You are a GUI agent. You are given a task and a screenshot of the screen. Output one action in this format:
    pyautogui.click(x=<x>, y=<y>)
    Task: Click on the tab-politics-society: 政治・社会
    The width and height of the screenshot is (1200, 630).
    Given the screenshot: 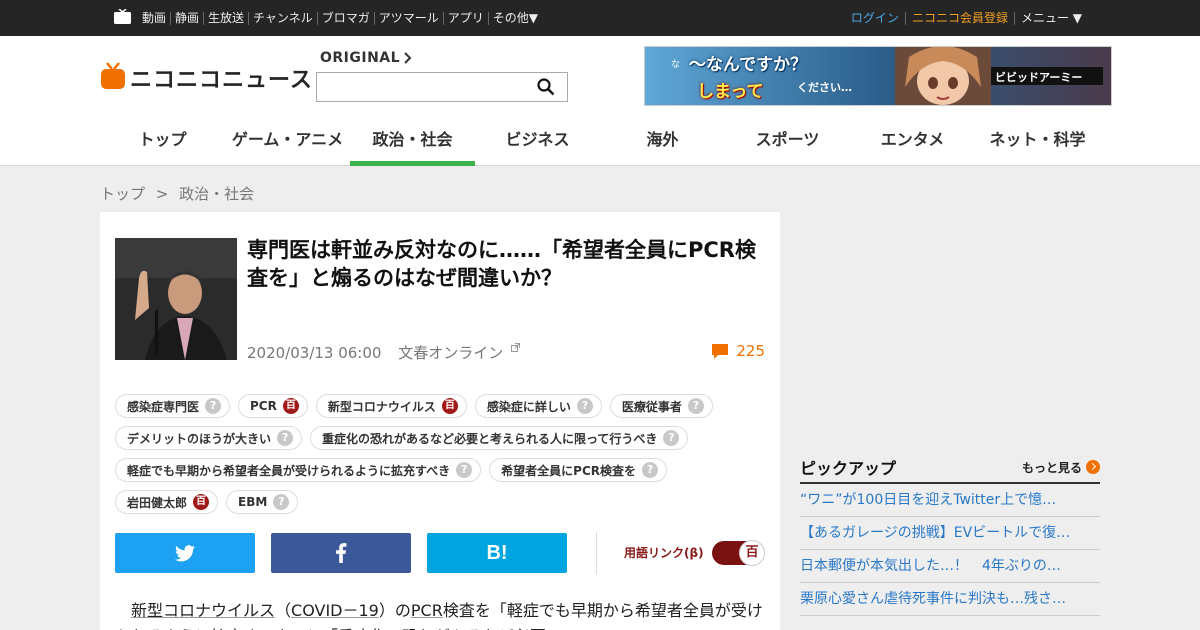 What is the action you would take?
    pyautogui.click(x=412, y=144)
    